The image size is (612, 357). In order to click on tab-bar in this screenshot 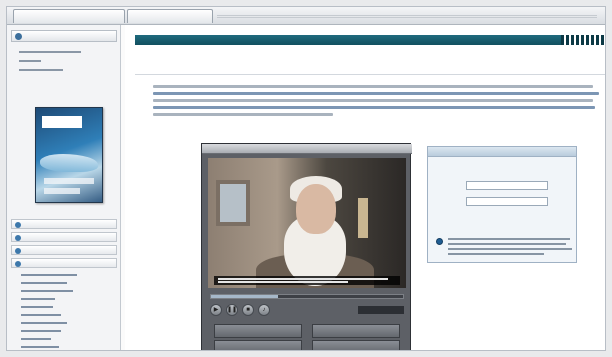, I will do `click(306, 16)`.